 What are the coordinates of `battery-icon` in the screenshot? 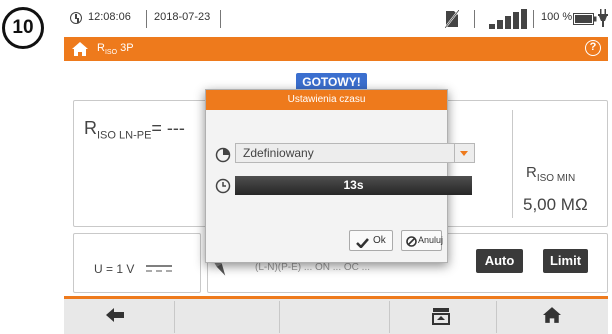 It's located at (585, 20).